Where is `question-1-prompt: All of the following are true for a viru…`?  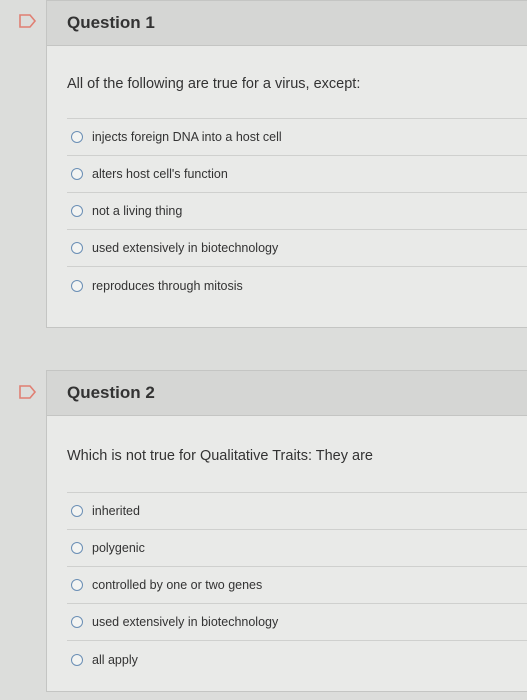 question-1-prompt: All of the following are true for a viru… is located at coordinates (214, 84).